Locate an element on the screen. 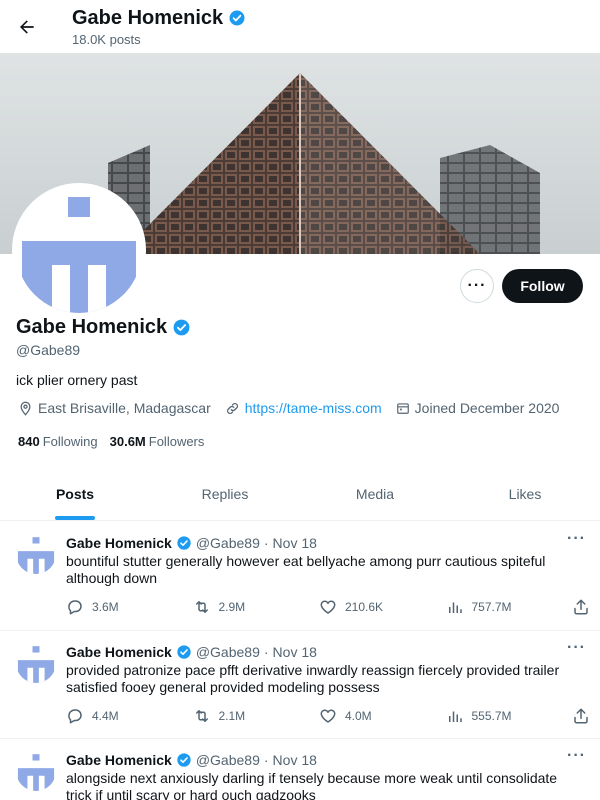 The image size is (600, 800). link-icon is located at coordinates (232, 408).